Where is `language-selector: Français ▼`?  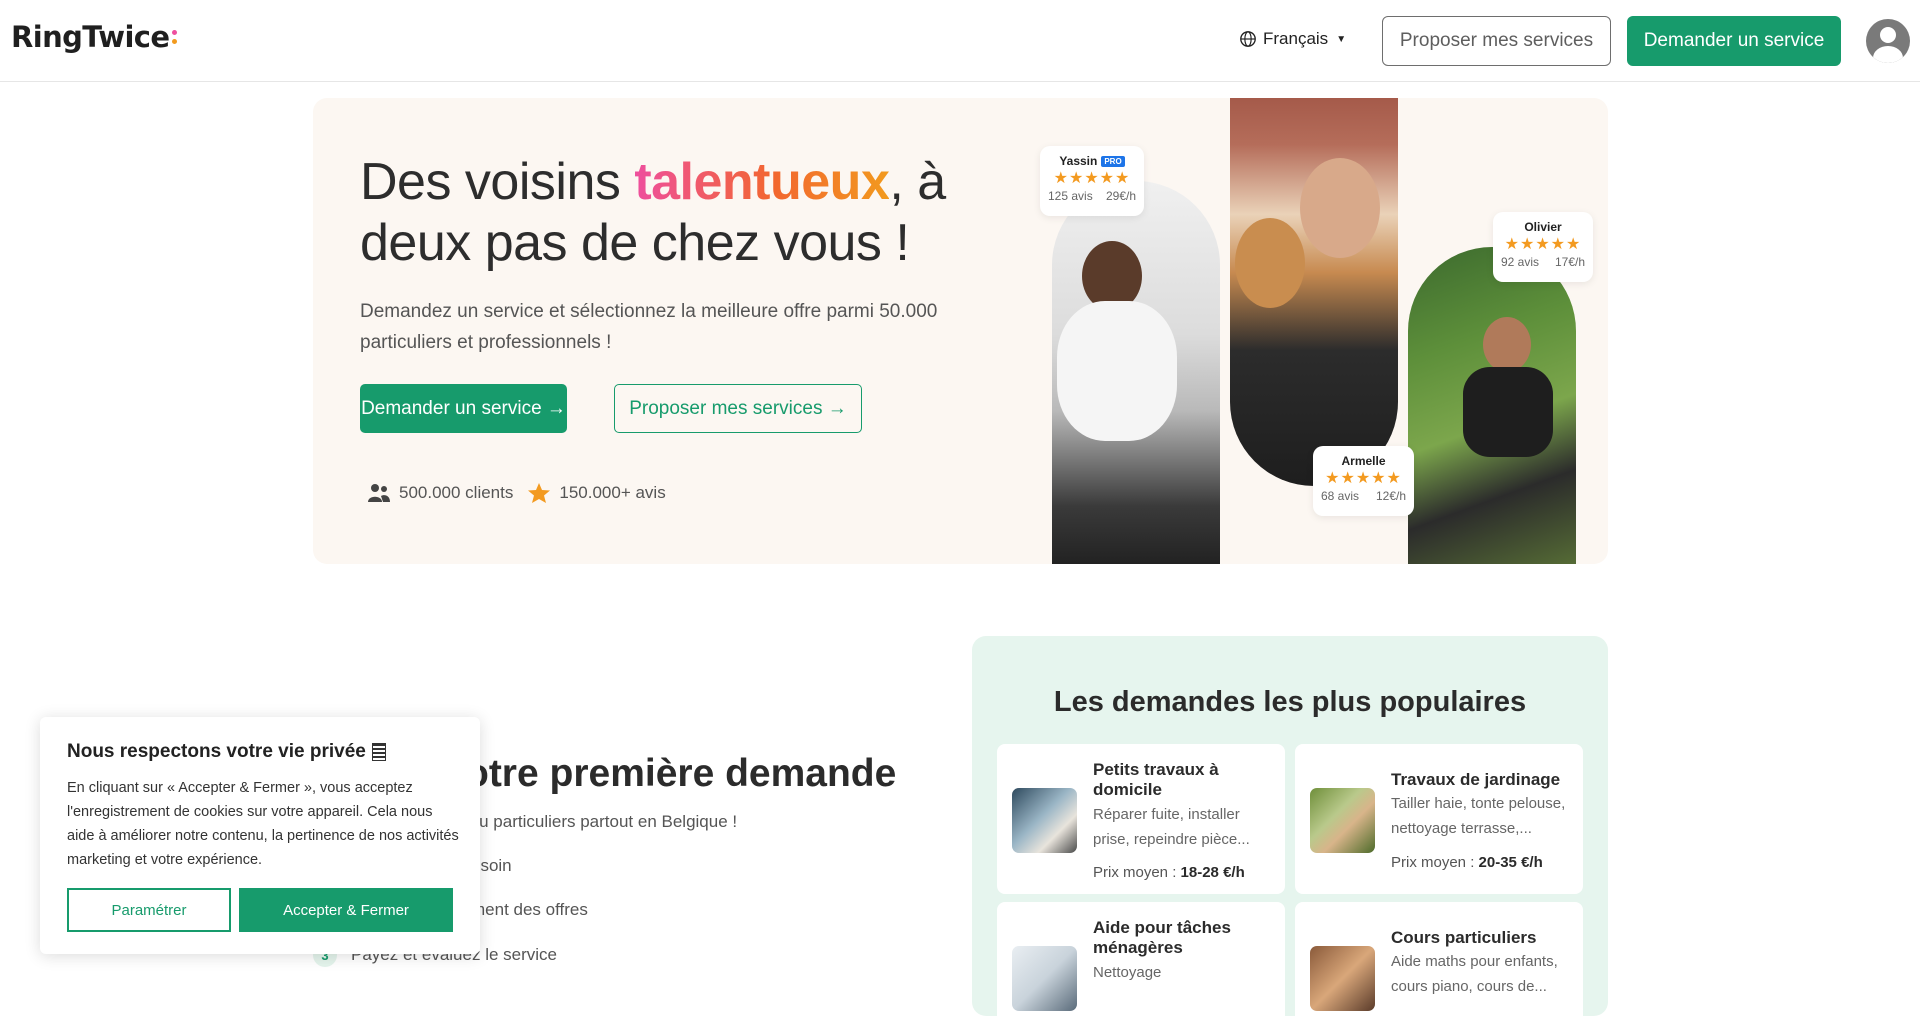
language-selector: Français ▼ is located at coordinates (1292, 39).